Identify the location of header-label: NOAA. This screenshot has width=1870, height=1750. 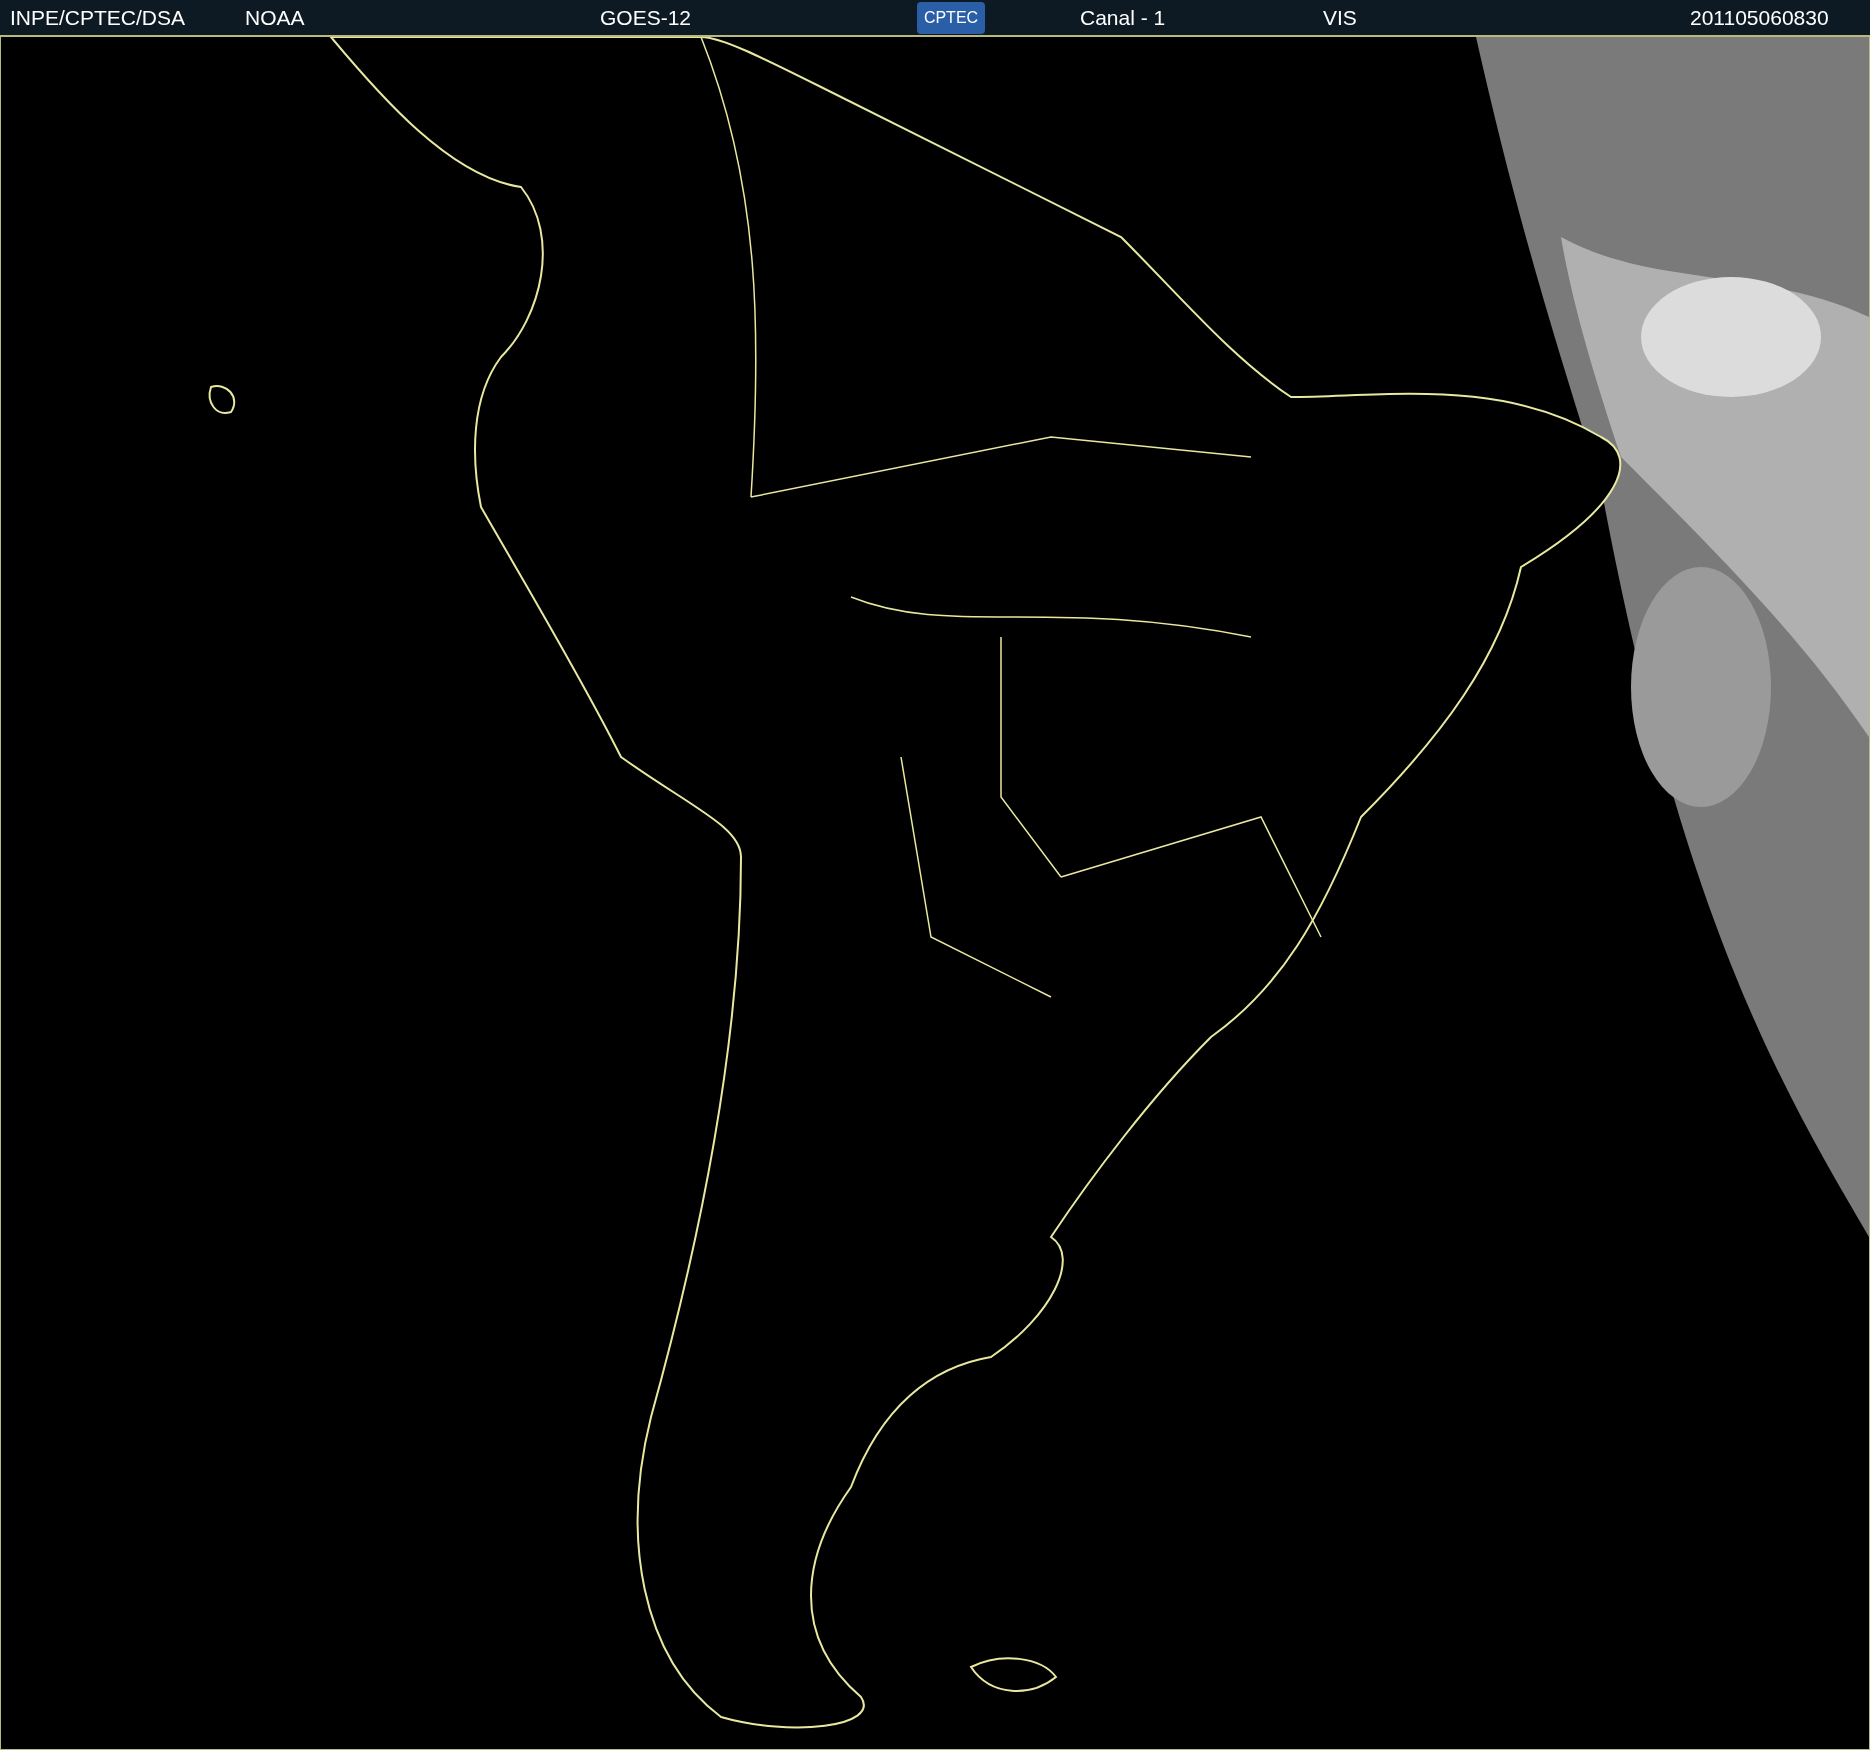
(275, 17).